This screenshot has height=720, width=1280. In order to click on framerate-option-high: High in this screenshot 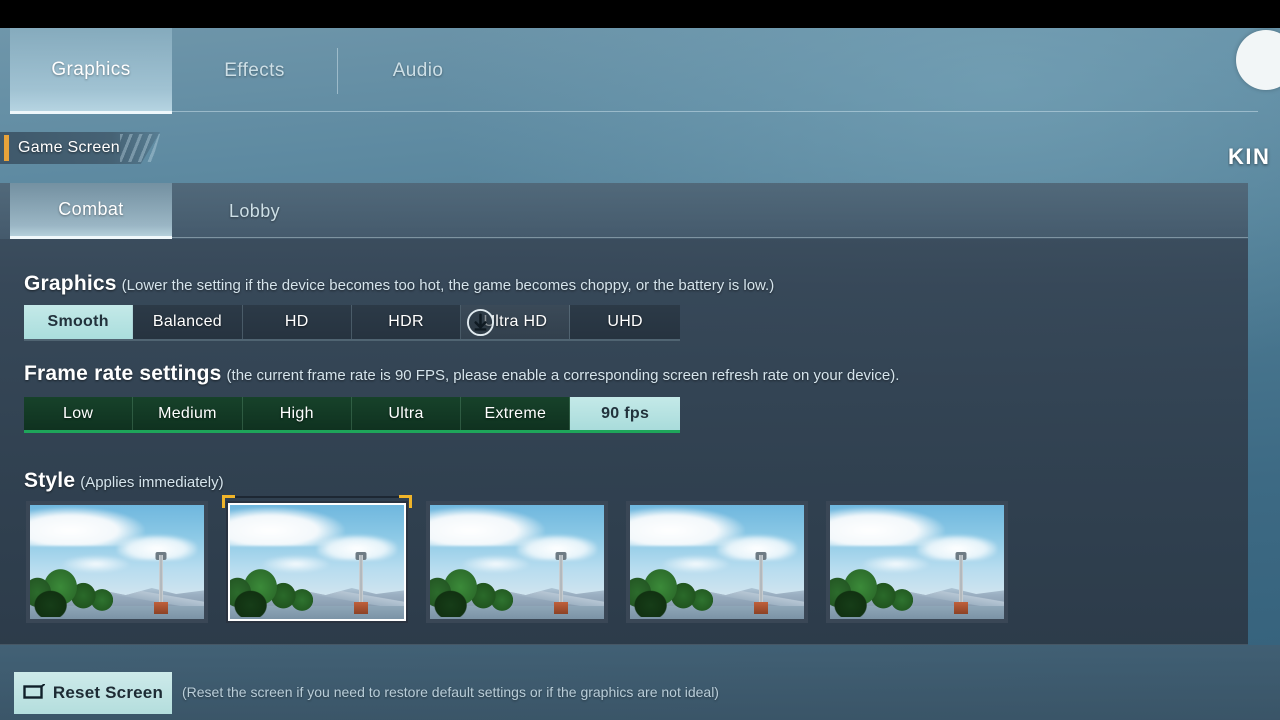, I will do `click(297, 413)`.